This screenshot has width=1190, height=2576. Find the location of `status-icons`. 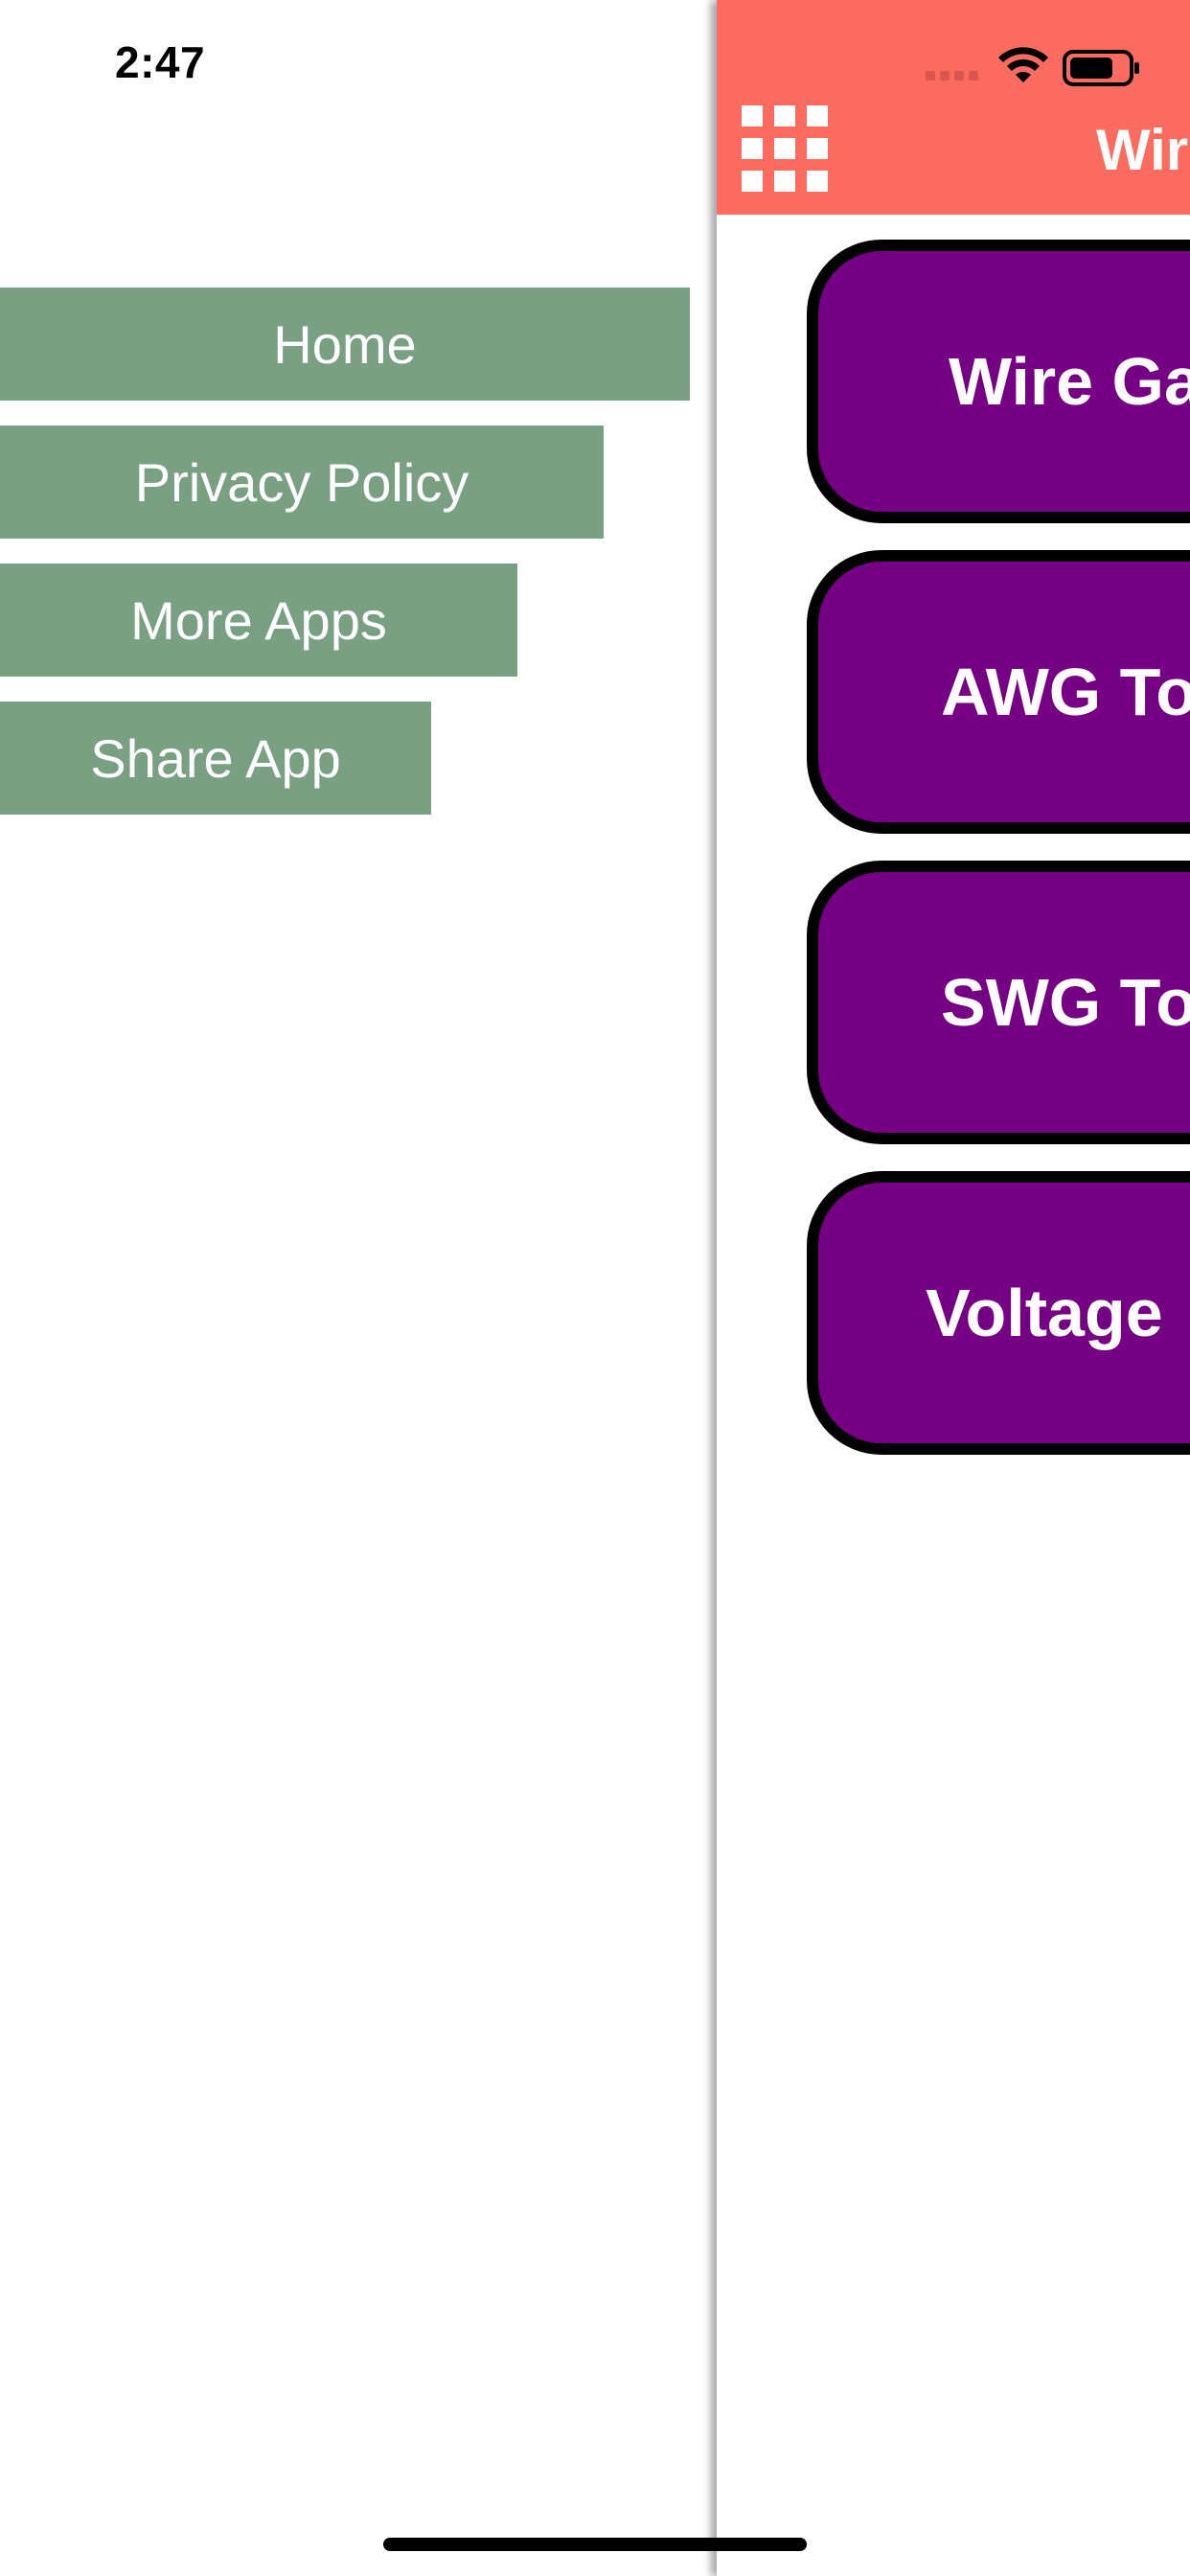

status-icons is located at coordinates (1045, 66).